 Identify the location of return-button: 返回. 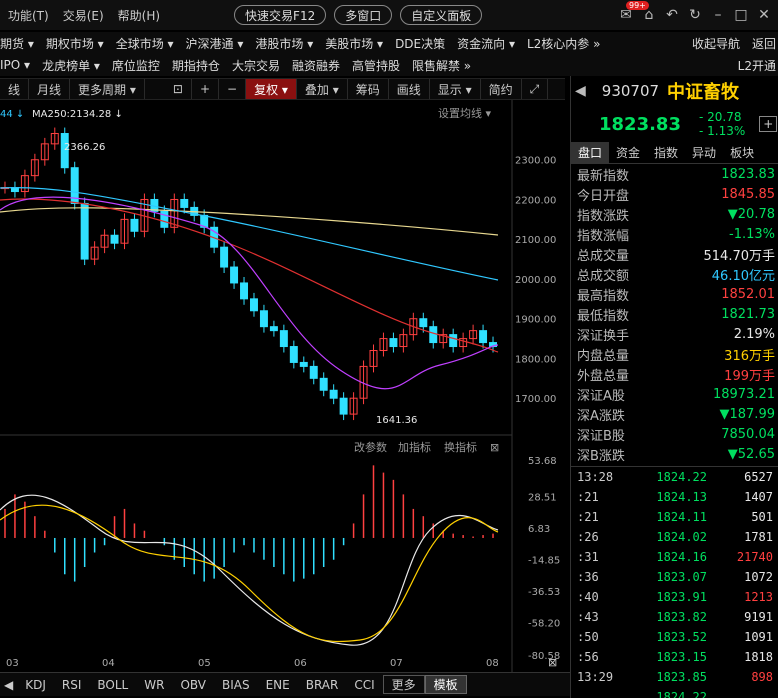
(764, 43).